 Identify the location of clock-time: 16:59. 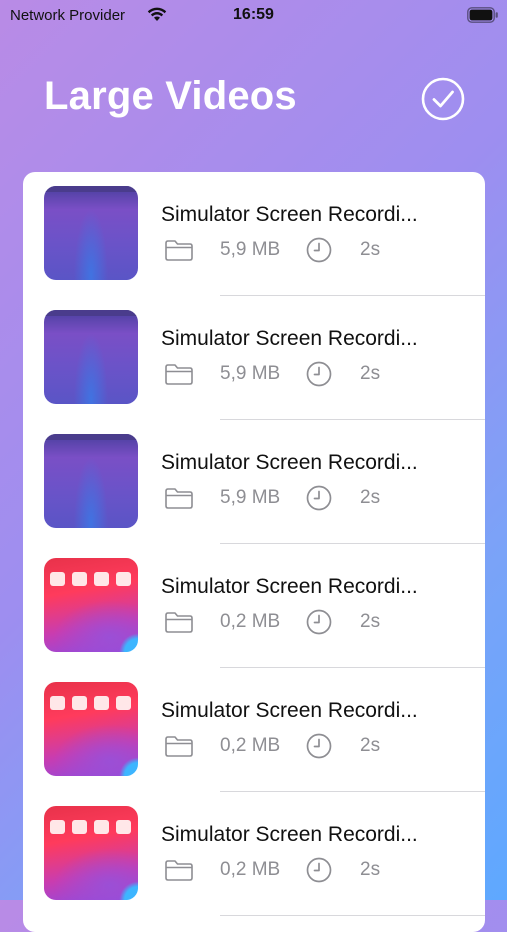
(253, 14).